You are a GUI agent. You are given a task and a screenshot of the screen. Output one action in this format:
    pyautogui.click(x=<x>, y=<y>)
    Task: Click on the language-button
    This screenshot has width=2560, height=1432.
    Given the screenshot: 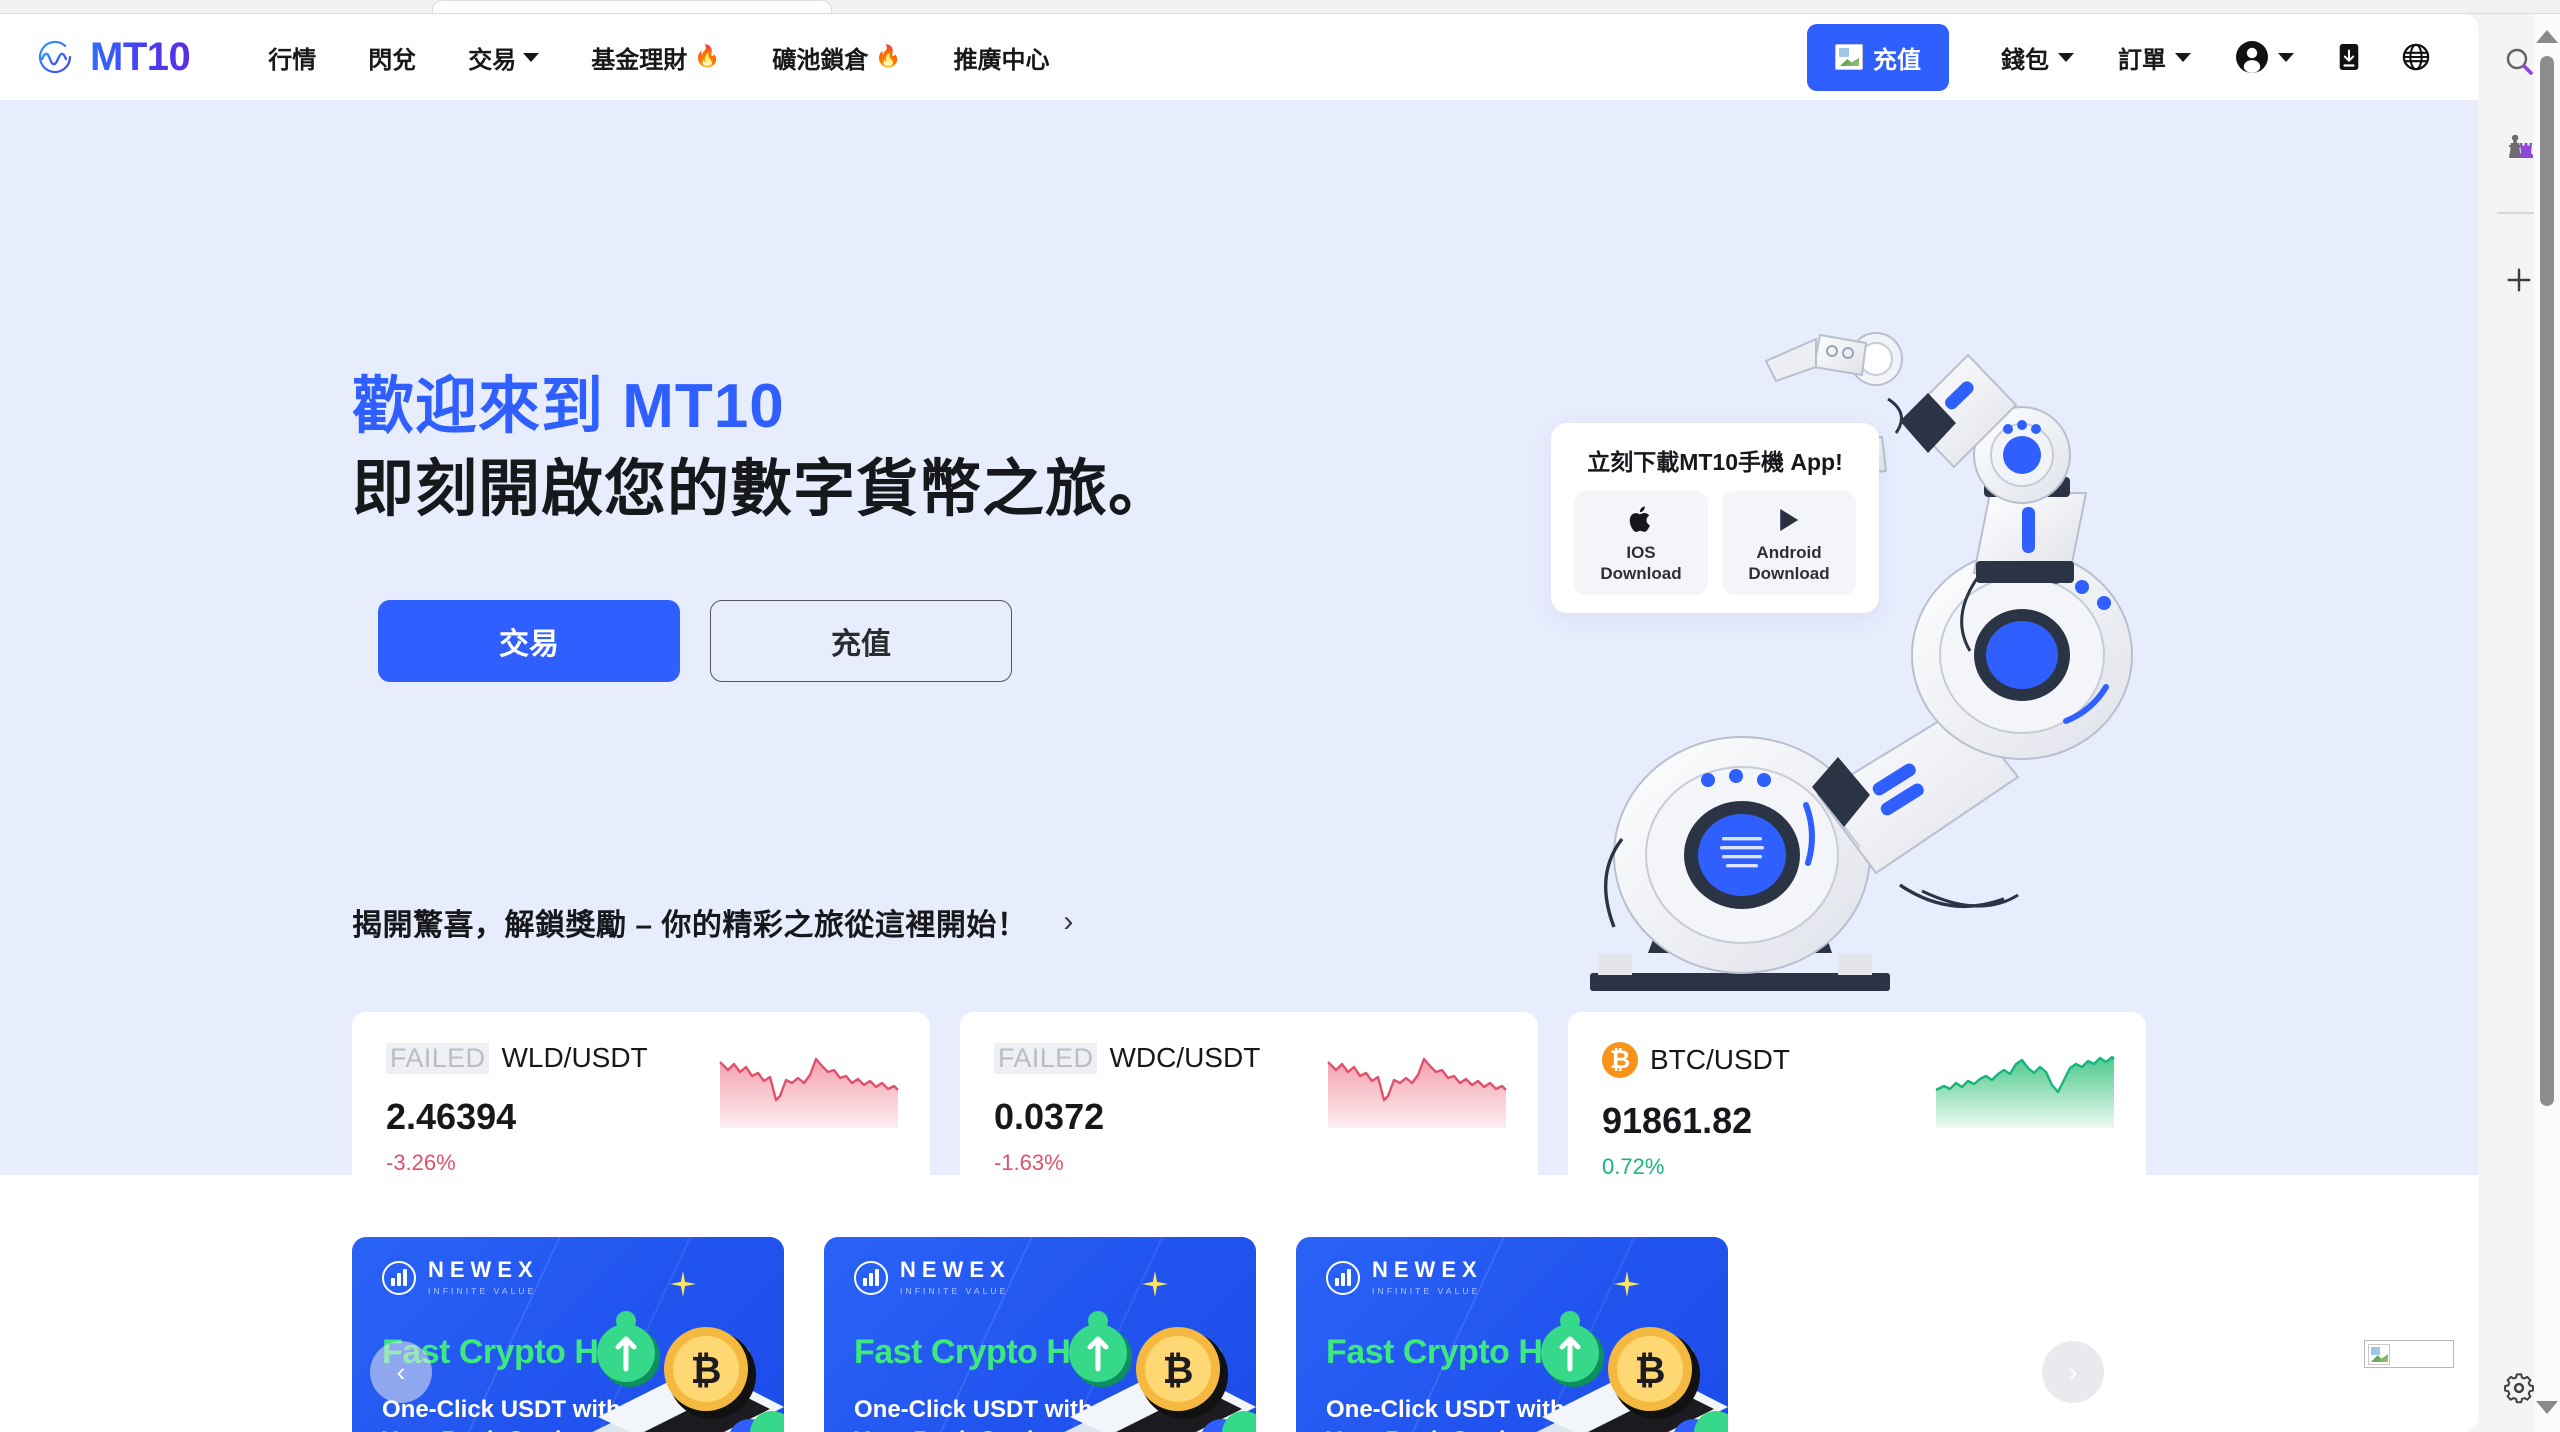 What is the action you would take?
    pyautogui.click(x=2416, y=57)
    